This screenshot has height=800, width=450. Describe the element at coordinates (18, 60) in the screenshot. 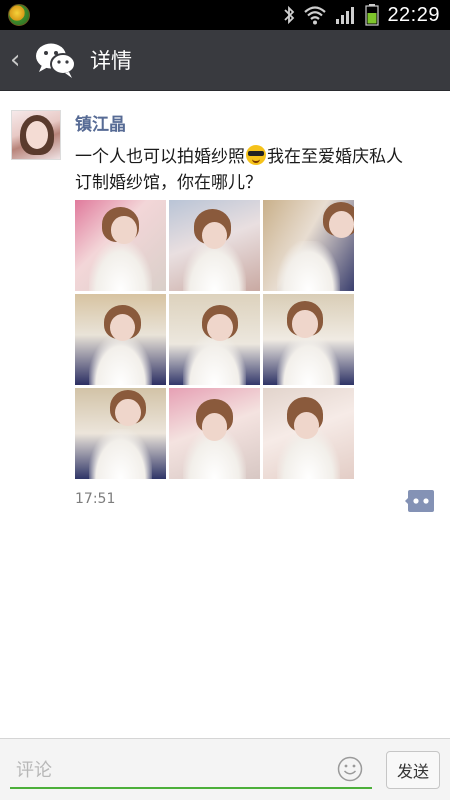

I see `back-chevron-icon: ‹` at that location.